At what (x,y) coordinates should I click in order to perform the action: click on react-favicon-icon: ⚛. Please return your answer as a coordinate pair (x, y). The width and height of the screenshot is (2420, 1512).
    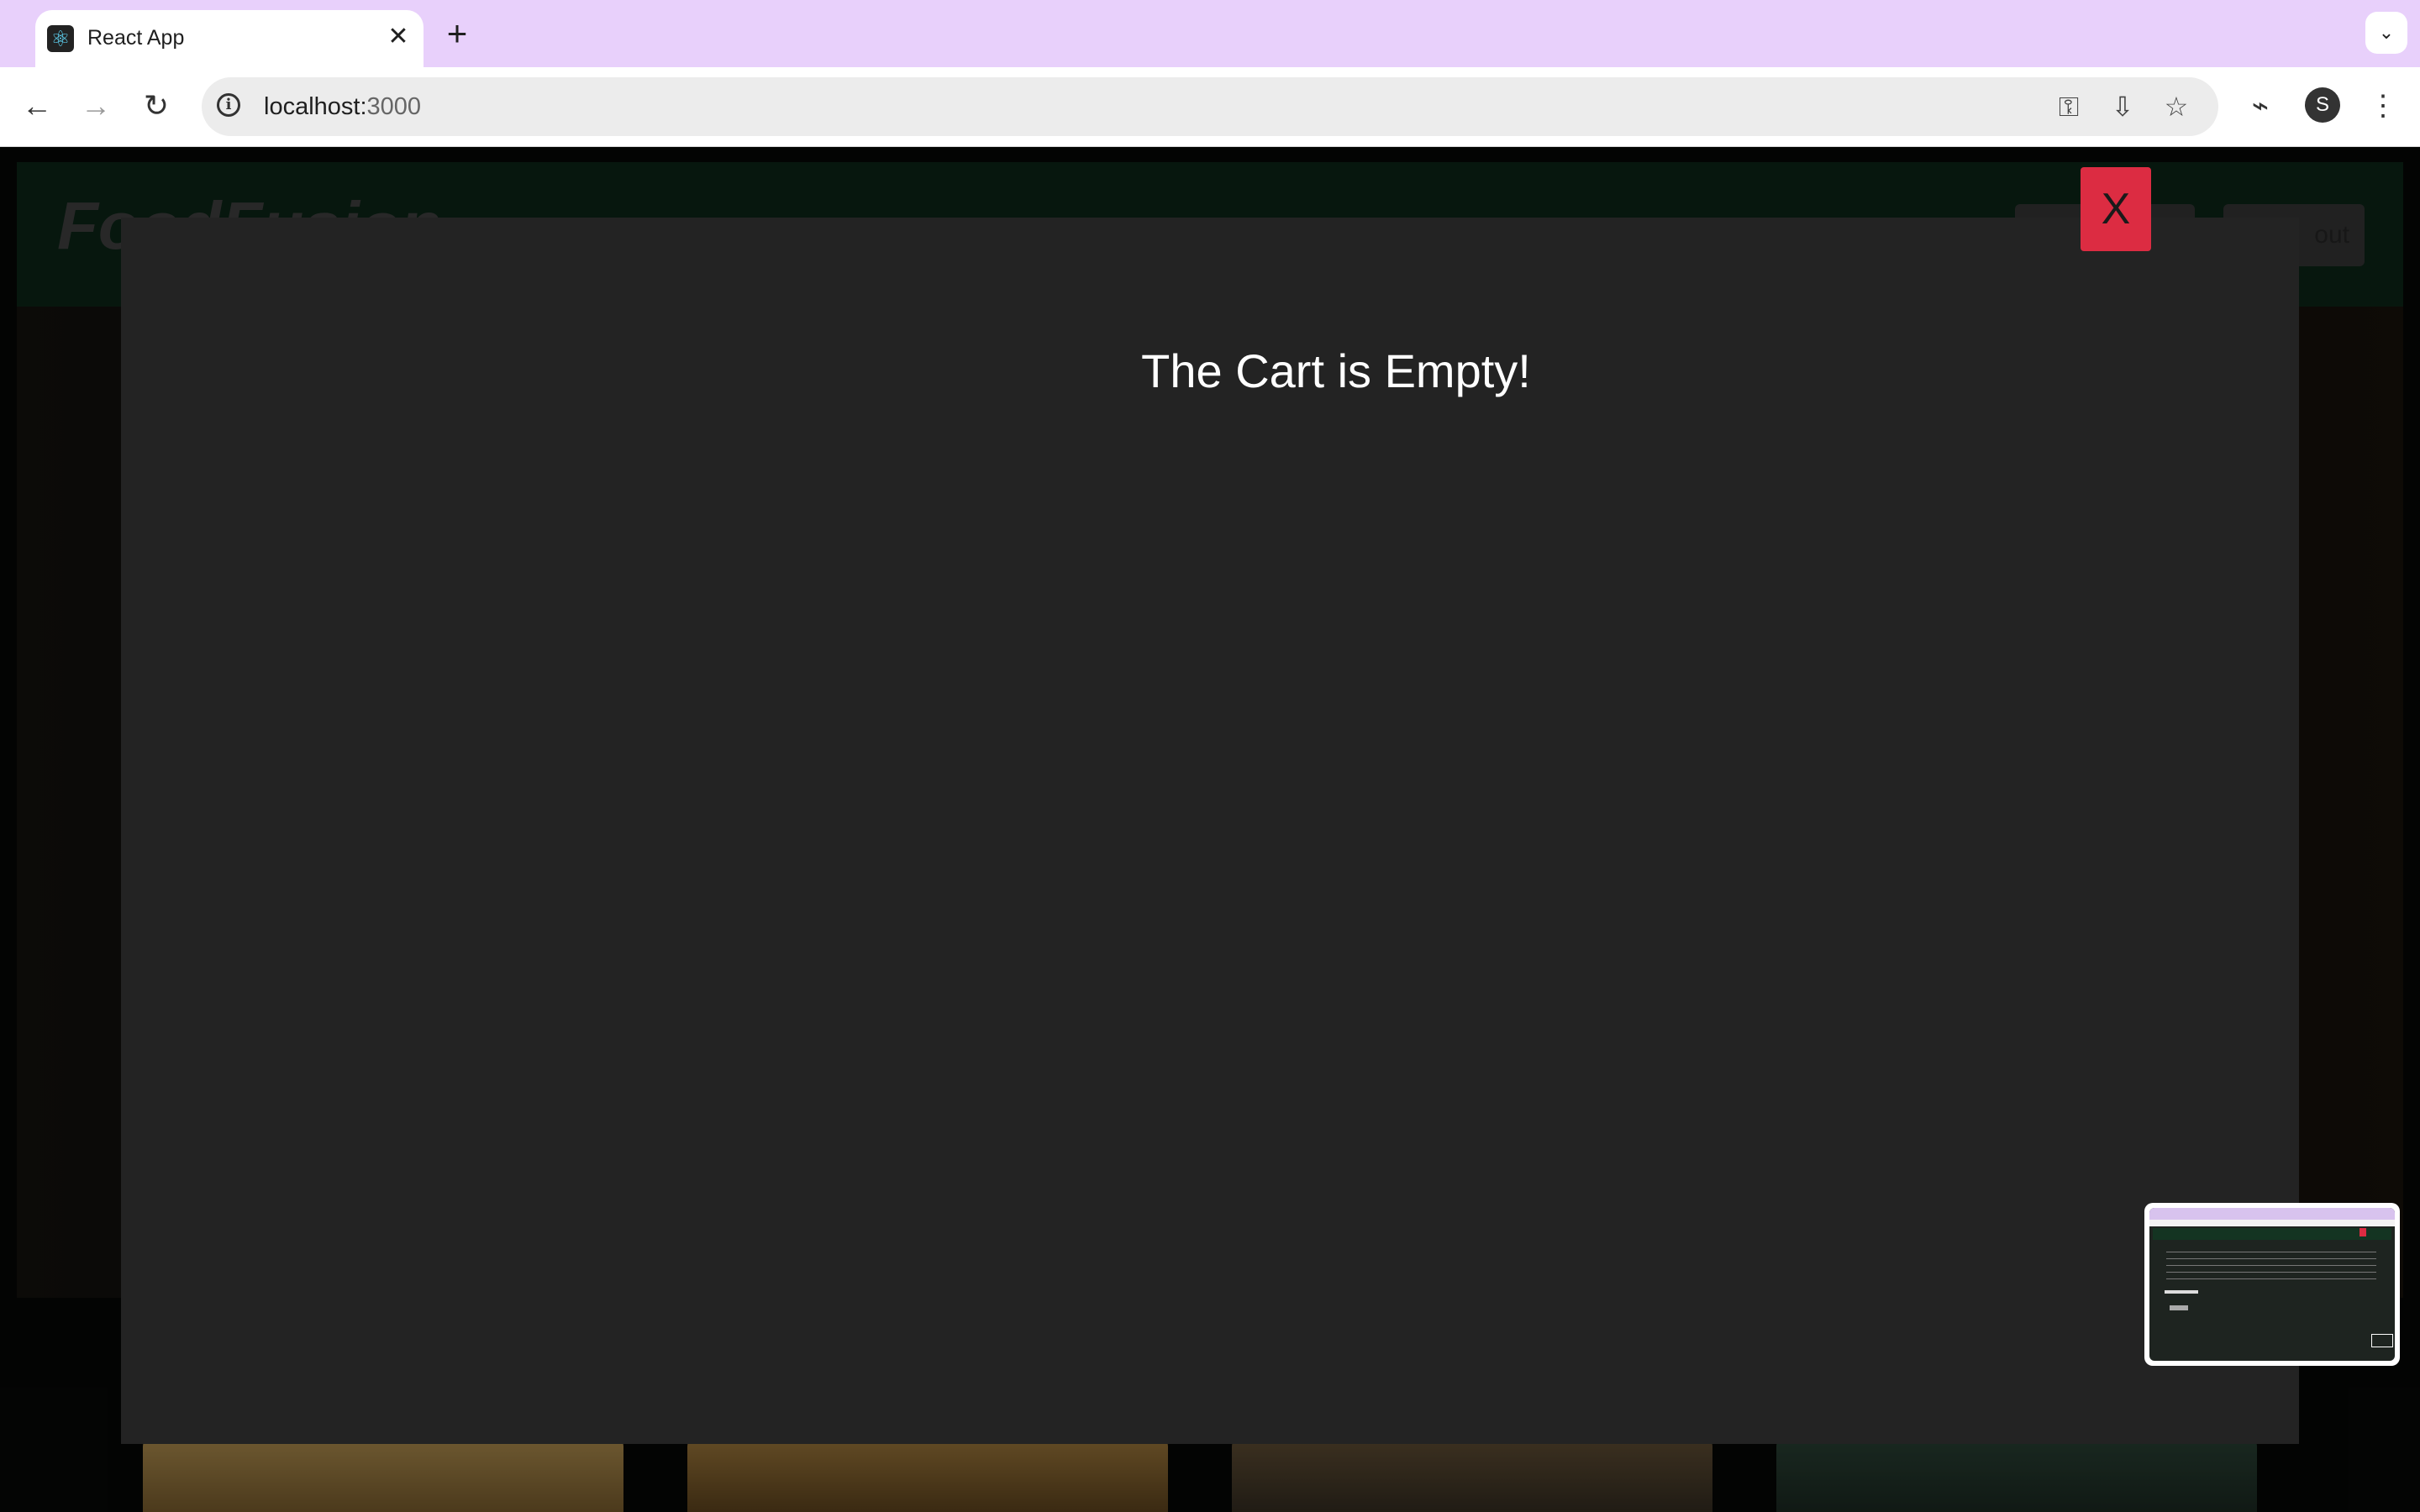
    Looking at the image, I should click on (60, 38).